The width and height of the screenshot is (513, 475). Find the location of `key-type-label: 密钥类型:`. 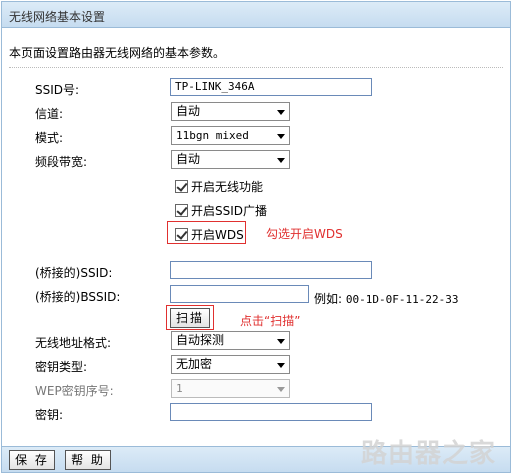

key-type-label: 密钥类型: is located at coordinates (61, 367).